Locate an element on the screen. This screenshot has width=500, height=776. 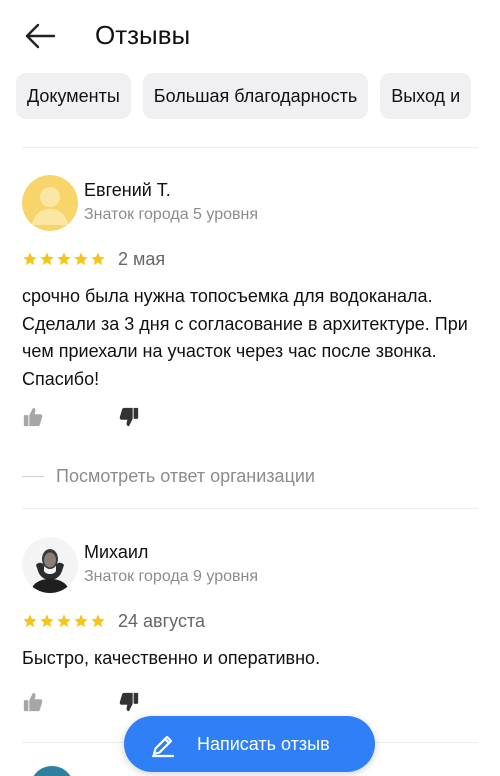
user-photo-icon is located at coordinates (50, 565).